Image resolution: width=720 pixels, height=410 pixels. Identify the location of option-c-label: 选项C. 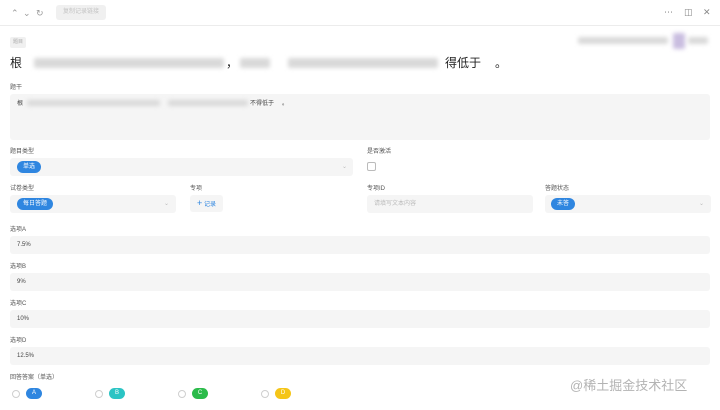
(18, 304).